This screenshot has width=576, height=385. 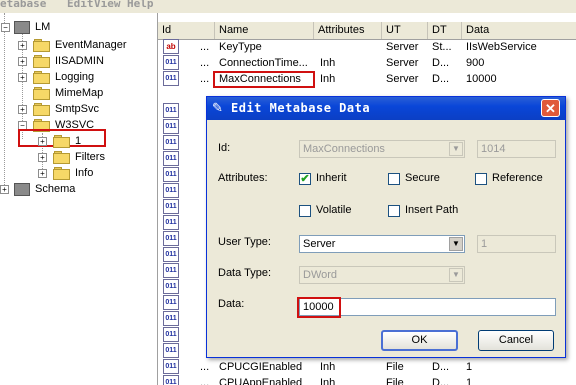 I want to click on close-button: ✕, so click(x=550, y=108).